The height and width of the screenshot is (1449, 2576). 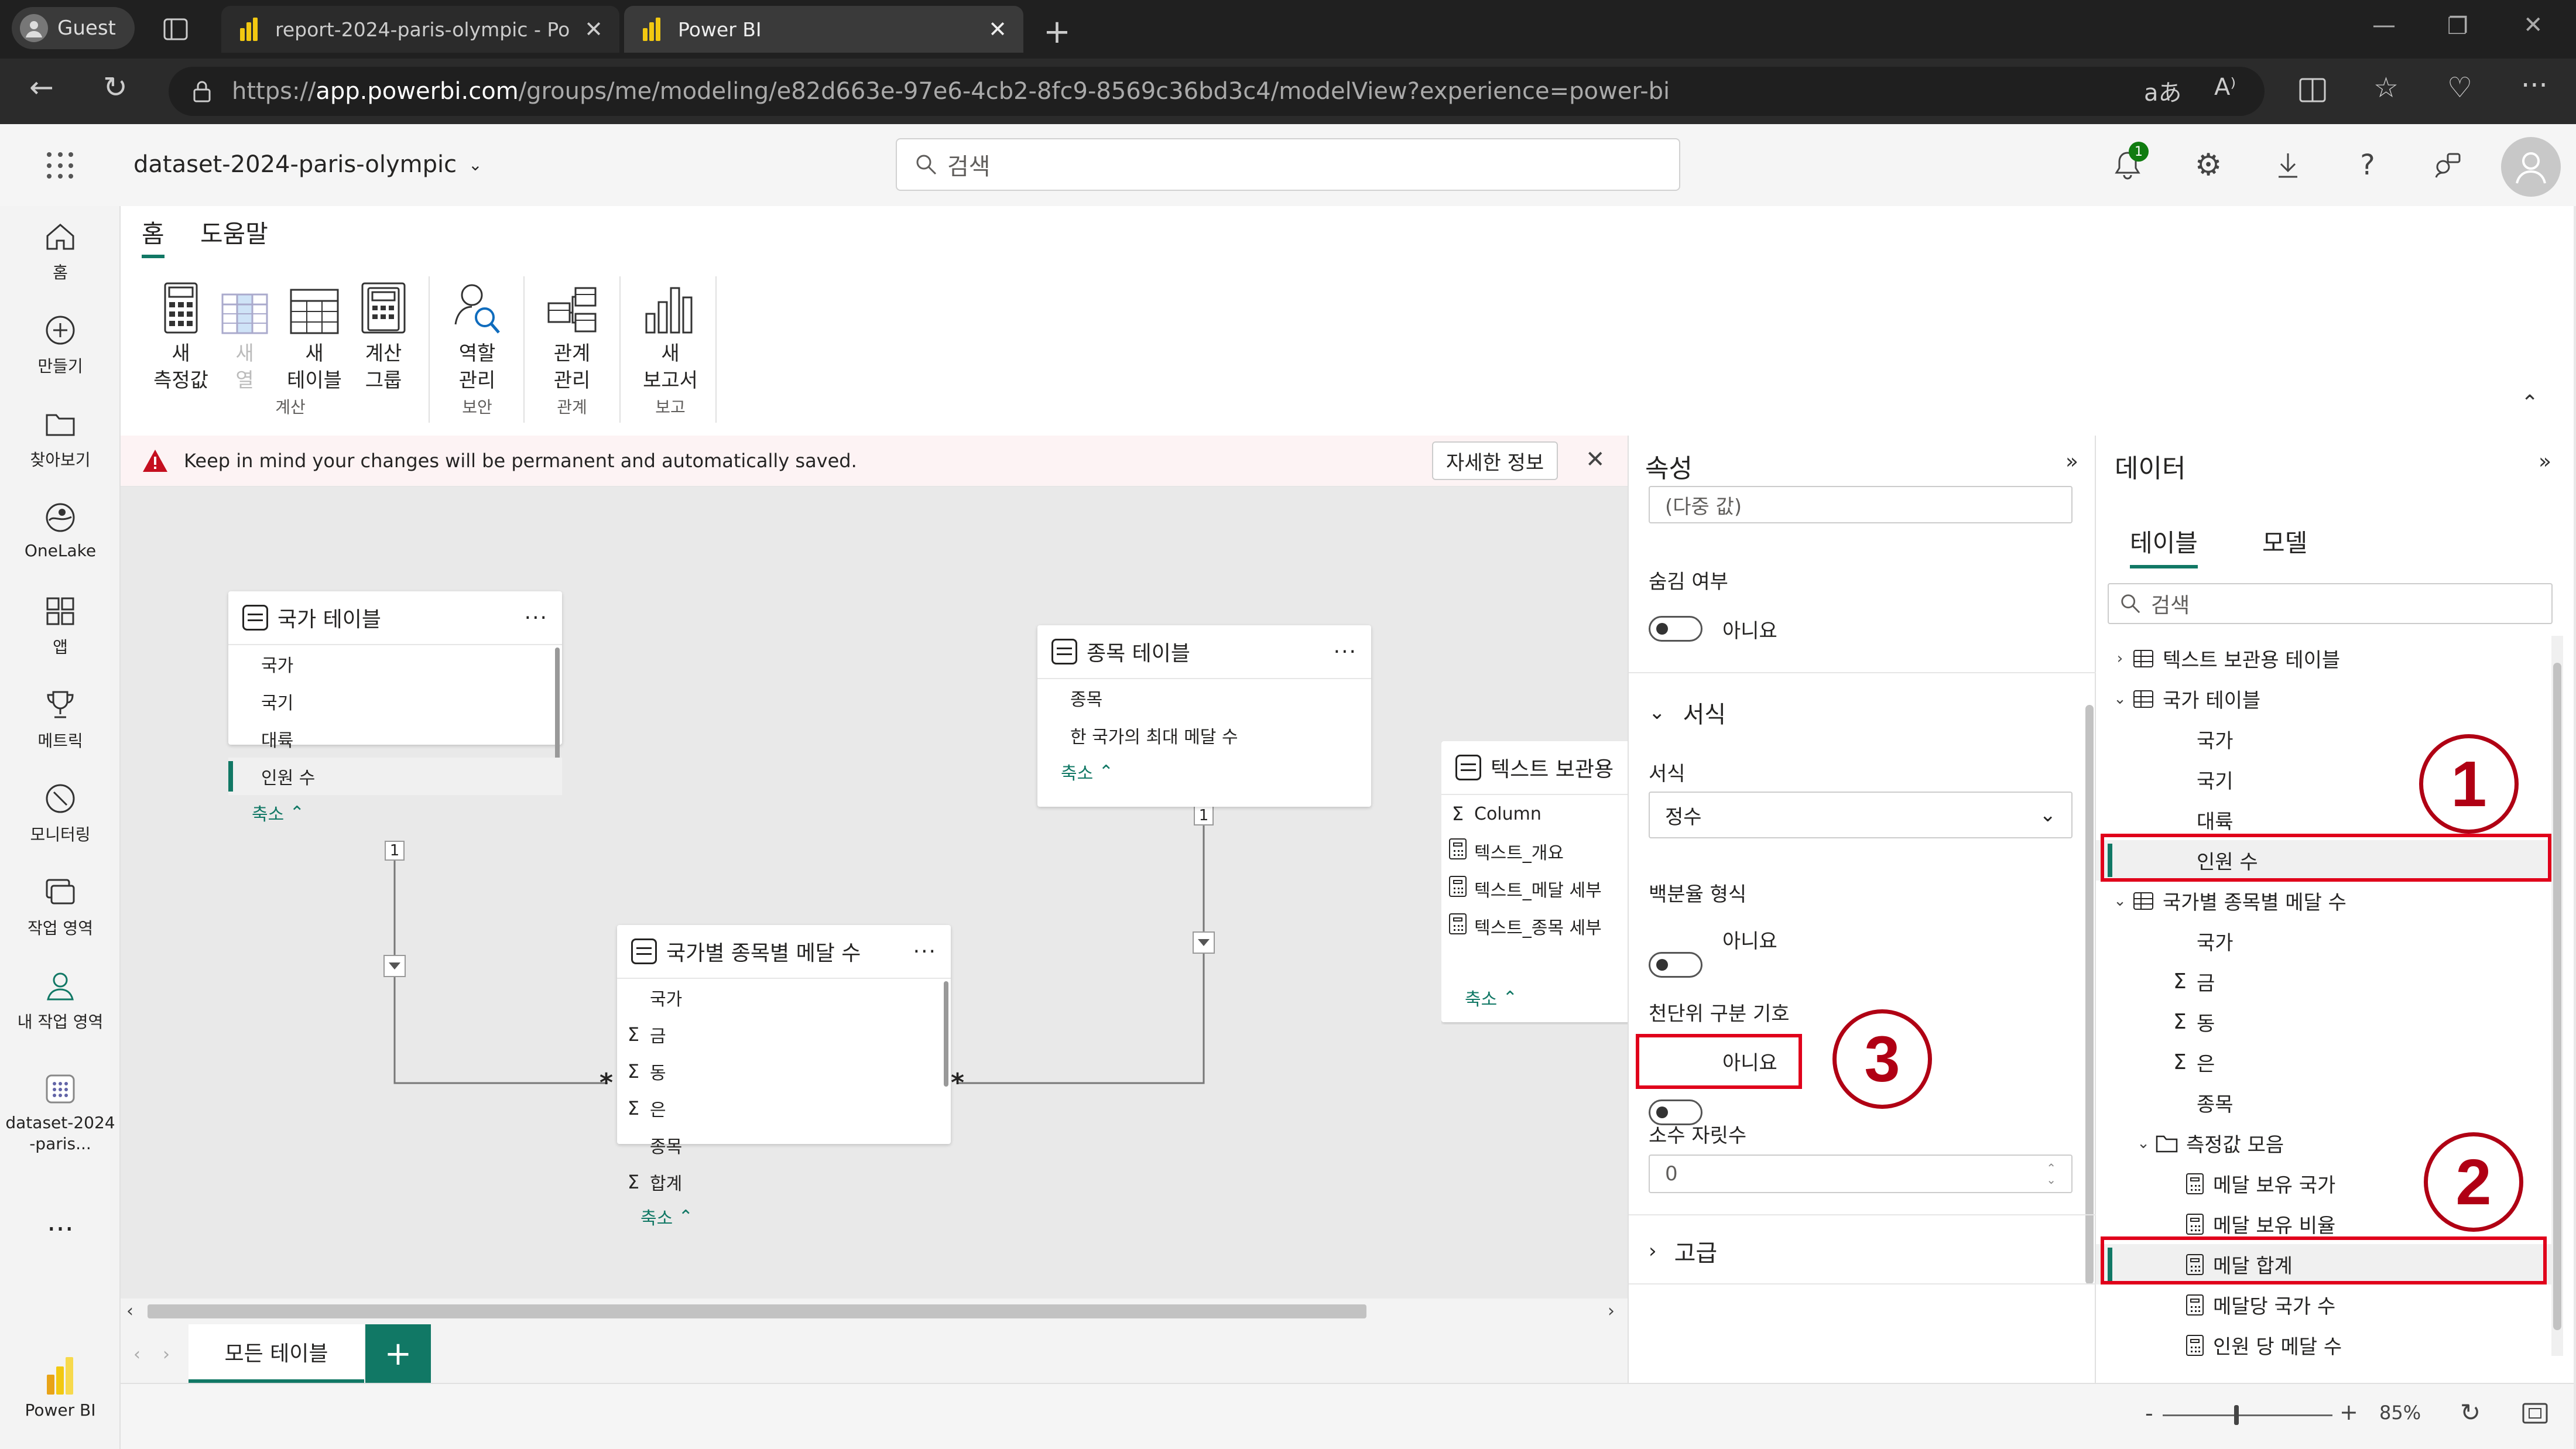 What do you see at coordinates (2225, 87) in the screenshot?
I see `read-aloud-icon: A⁾` at bounding box center [2225, 87].